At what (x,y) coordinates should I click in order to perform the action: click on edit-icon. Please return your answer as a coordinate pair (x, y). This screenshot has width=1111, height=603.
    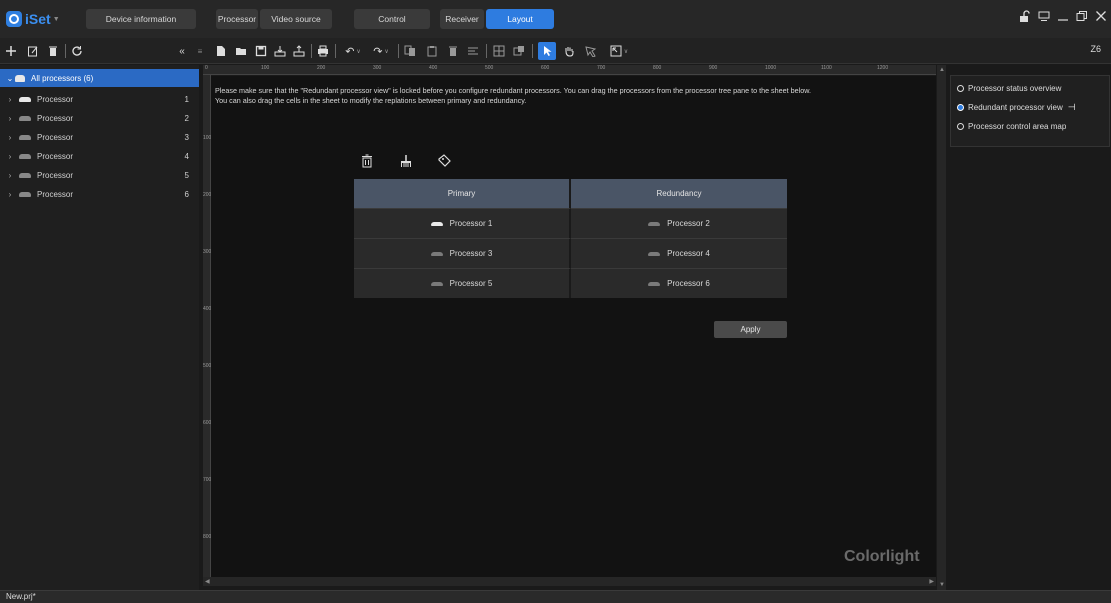
    Looking at the image, I should click on (33, 51).